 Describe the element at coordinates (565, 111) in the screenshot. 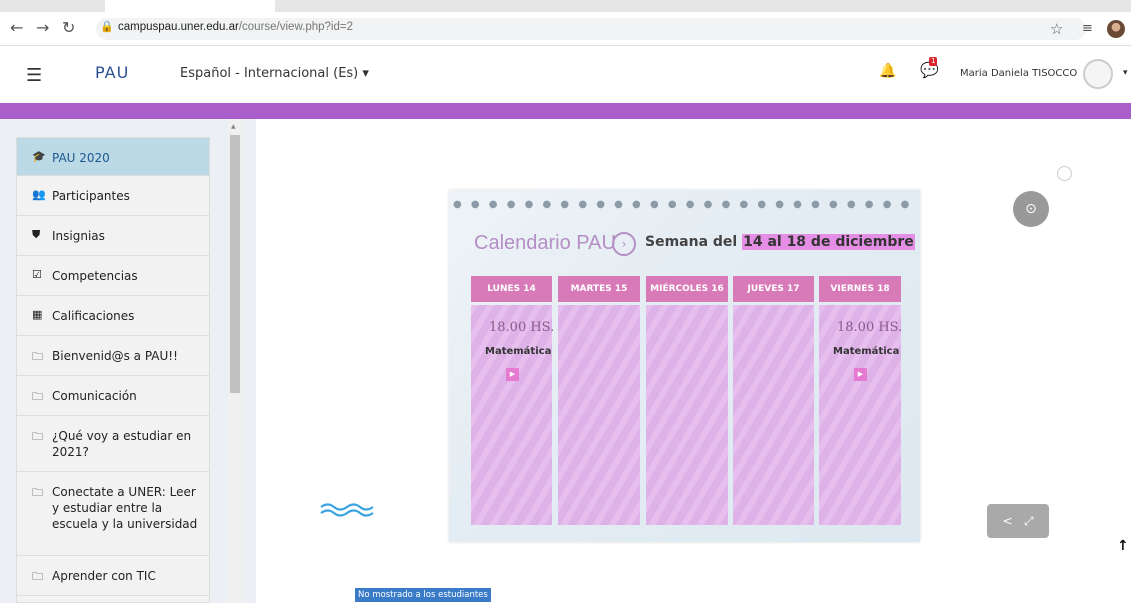

I see `header-accent-bar` at that location.